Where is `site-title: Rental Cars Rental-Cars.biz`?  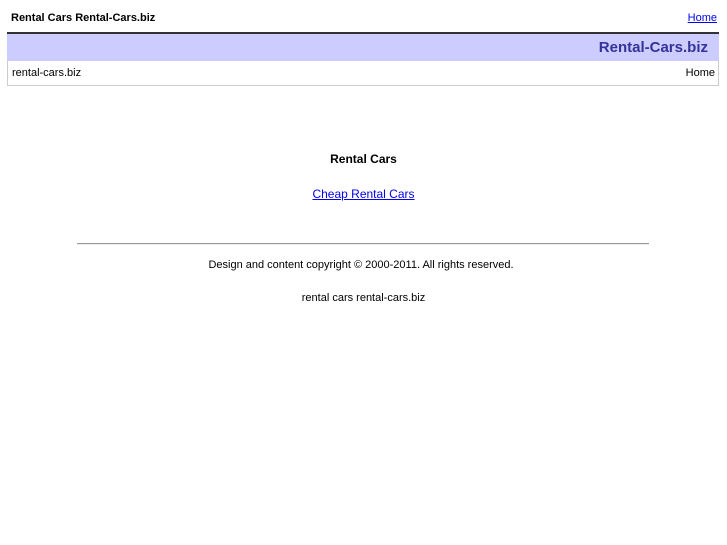
site-title: Rental Cars Rental-Cars.biz is located at coordinates (83, 18).